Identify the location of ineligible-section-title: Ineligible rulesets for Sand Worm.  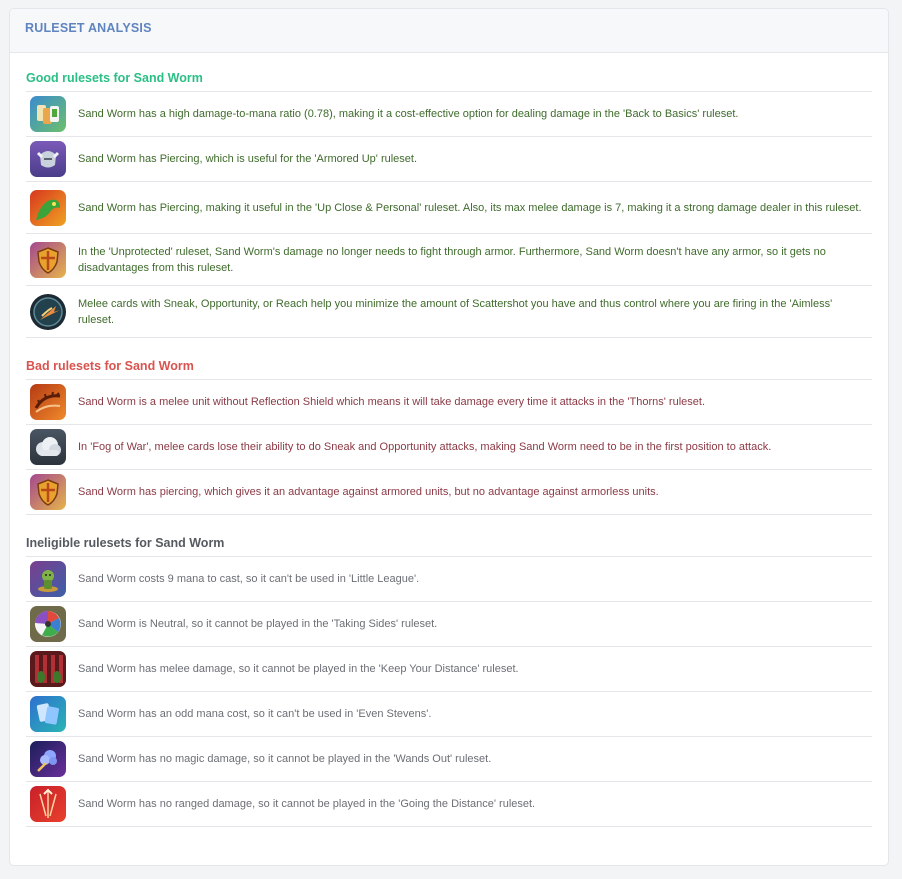
(125, 543).